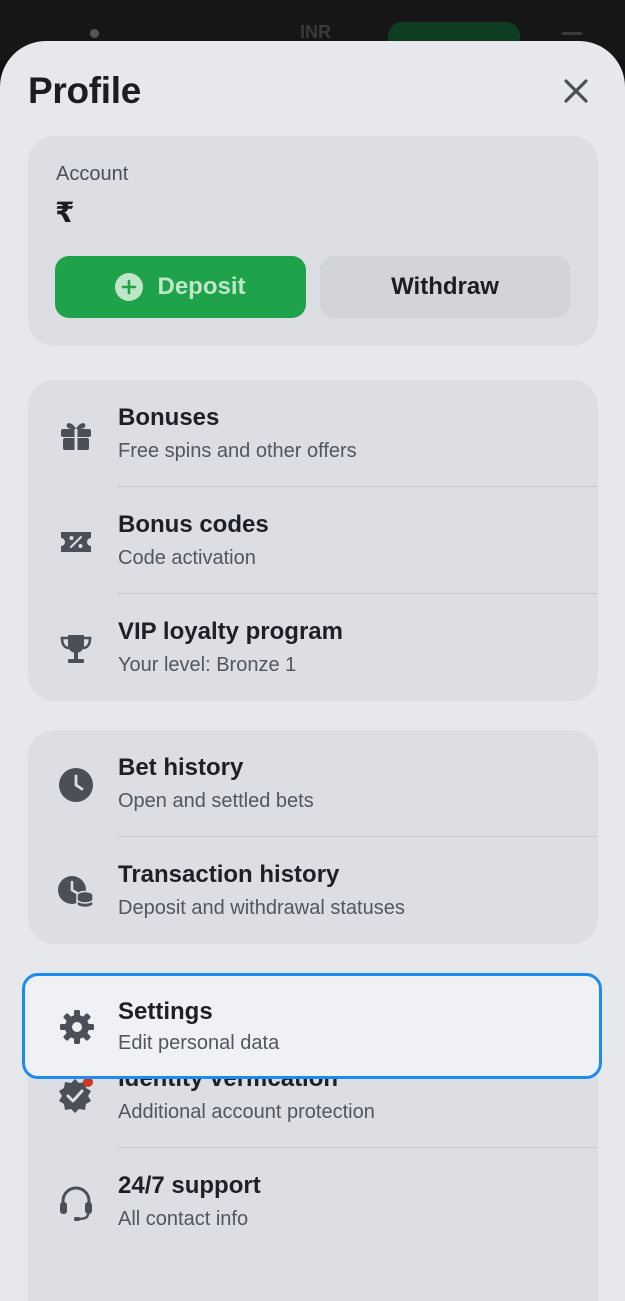 Image resolution: width=625 pixels, height=1301 pixels. What do you see at coordinates (76, 649) in the screenshot?
I see `trophy-icon` at bounding box center [76, 649].